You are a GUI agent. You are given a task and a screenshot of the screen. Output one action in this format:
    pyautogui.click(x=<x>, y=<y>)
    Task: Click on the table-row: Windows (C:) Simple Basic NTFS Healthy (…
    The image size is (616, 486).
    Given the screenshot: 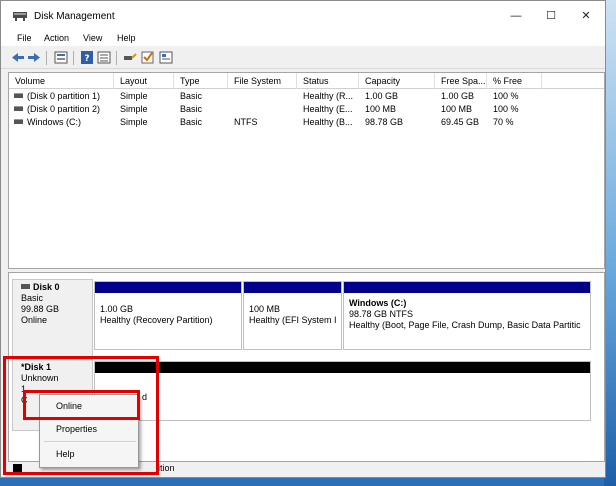 What is the action you would take?
    pyautogui.click(x=306, y=122)
    